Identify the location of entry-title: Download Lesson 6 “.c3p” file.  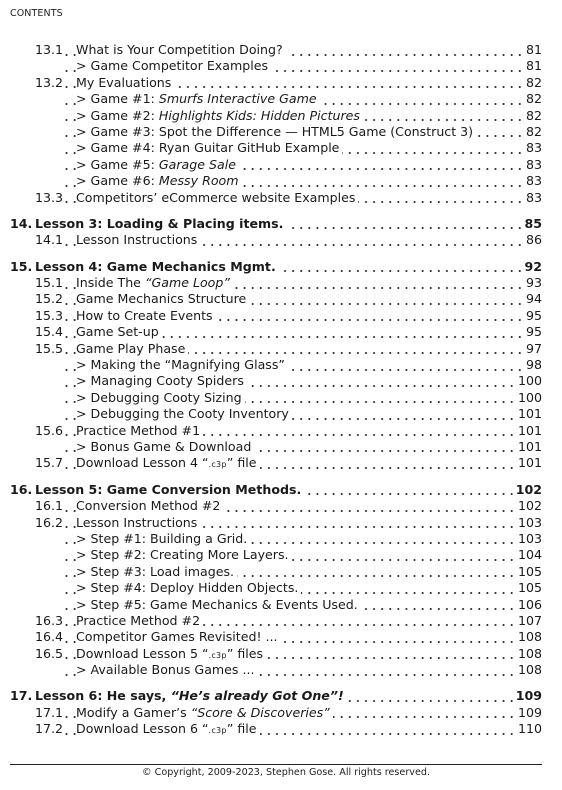
(168, 730).